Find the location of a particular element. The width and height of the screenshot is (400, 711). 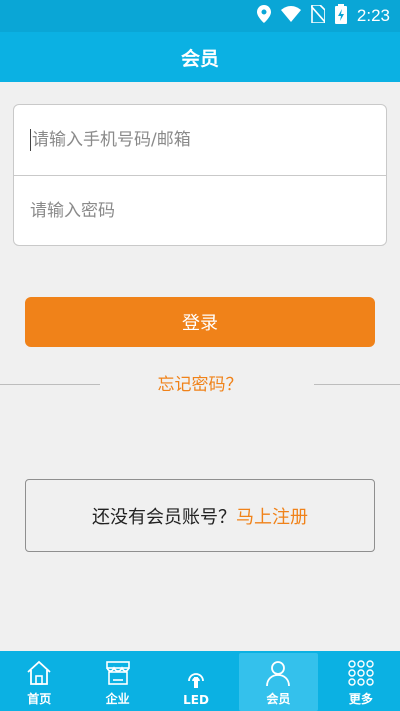

divider-right is located at coordinates (357, 384).